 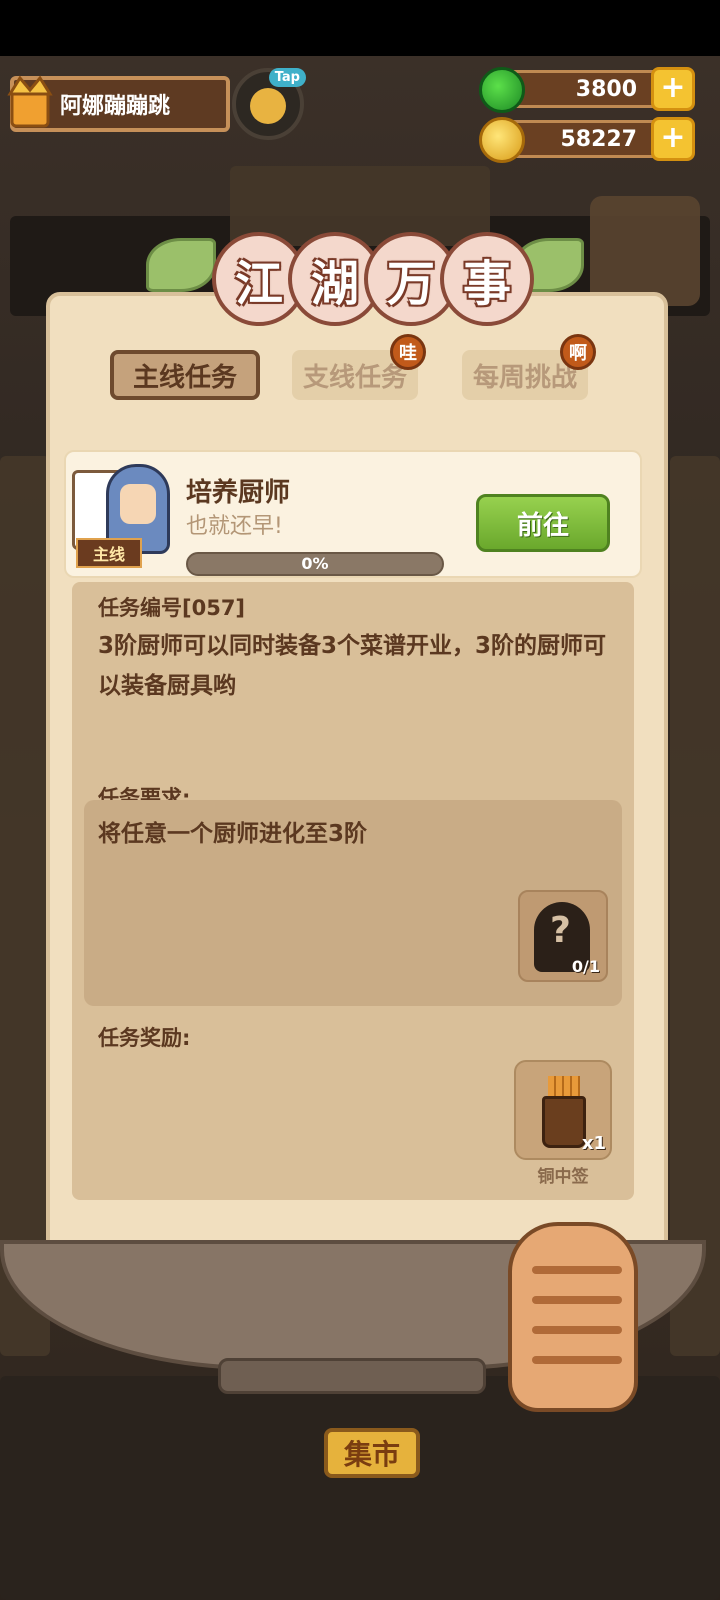 What do you see at coordinates (354, 377) in the screenshot?
I see `tab-label: 支线任务` at bounding box center [354, 377].